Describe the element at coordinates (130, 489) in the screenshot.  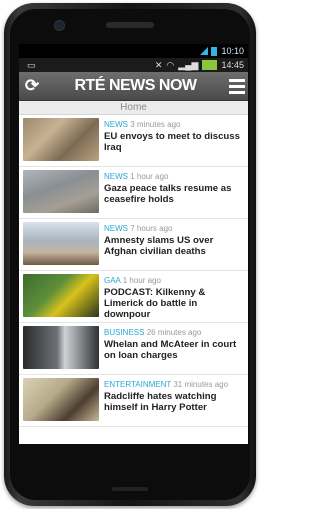
I see `microphone-grille` at that location.